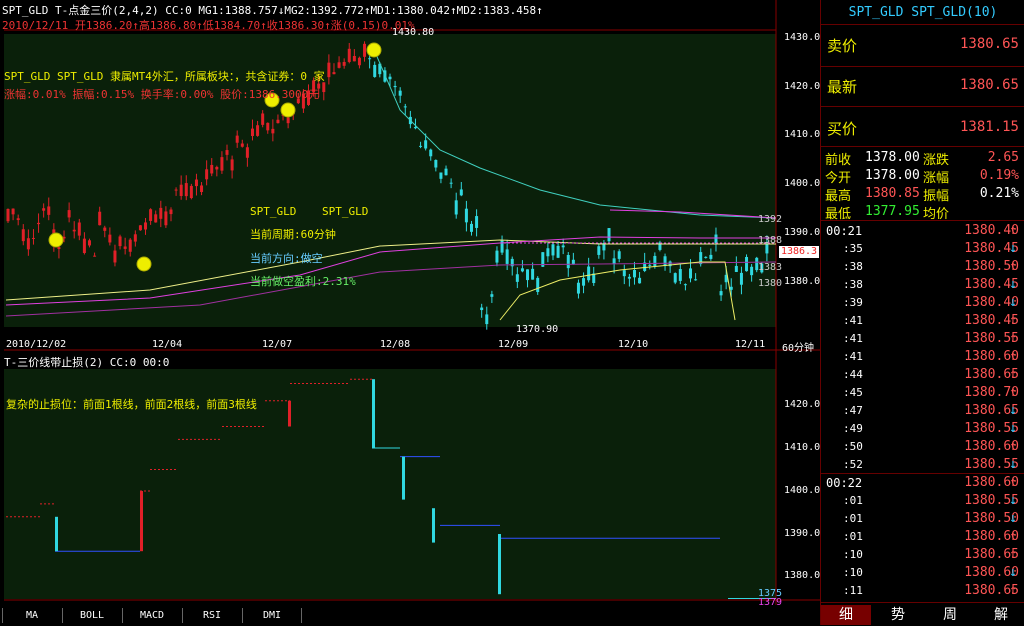 This screenshot has width=1024, height=626. I want to click on stat-label: 前收, so click(838, 160).